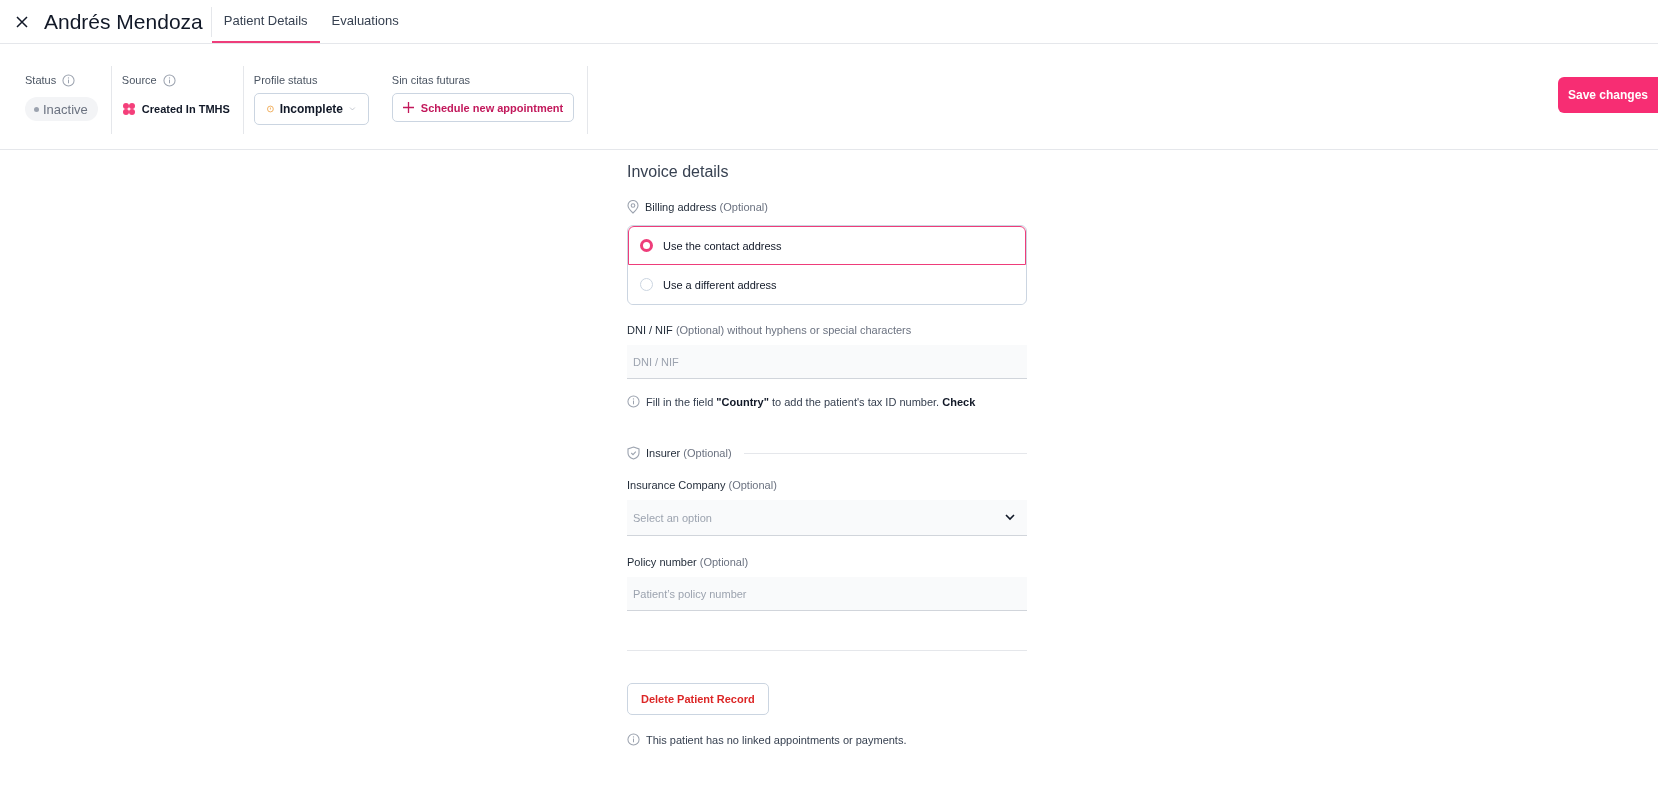  Describe the element at coordinates (706, 207) in the screenshot. I see `field-label: Billing address (Optional)` at that location.